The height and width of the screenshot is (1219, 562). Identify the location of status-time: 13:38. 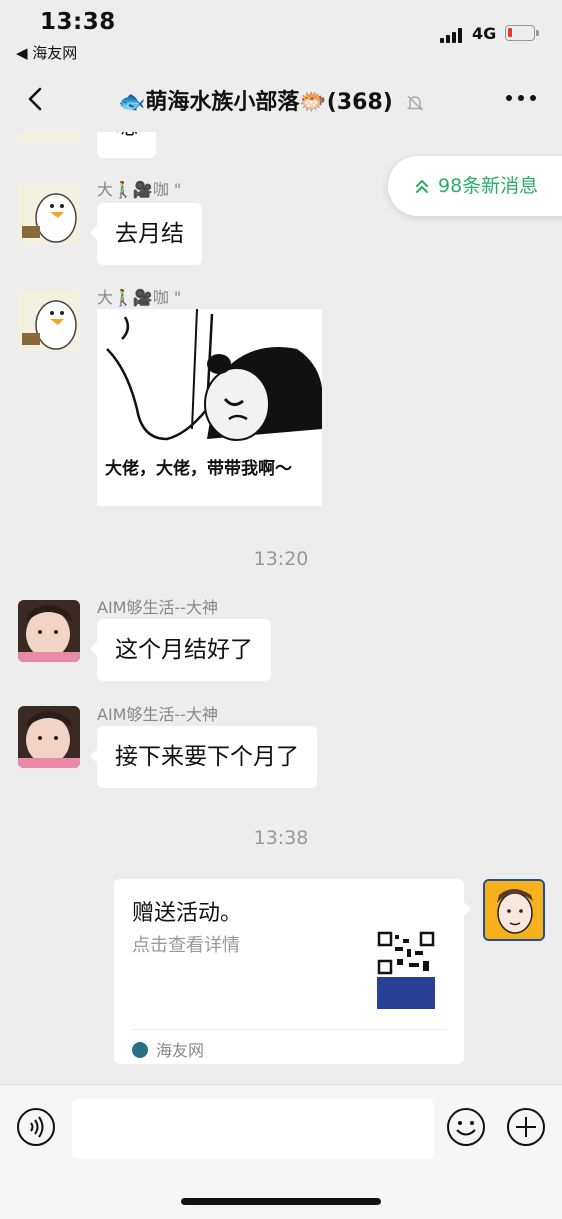
(78, 22).